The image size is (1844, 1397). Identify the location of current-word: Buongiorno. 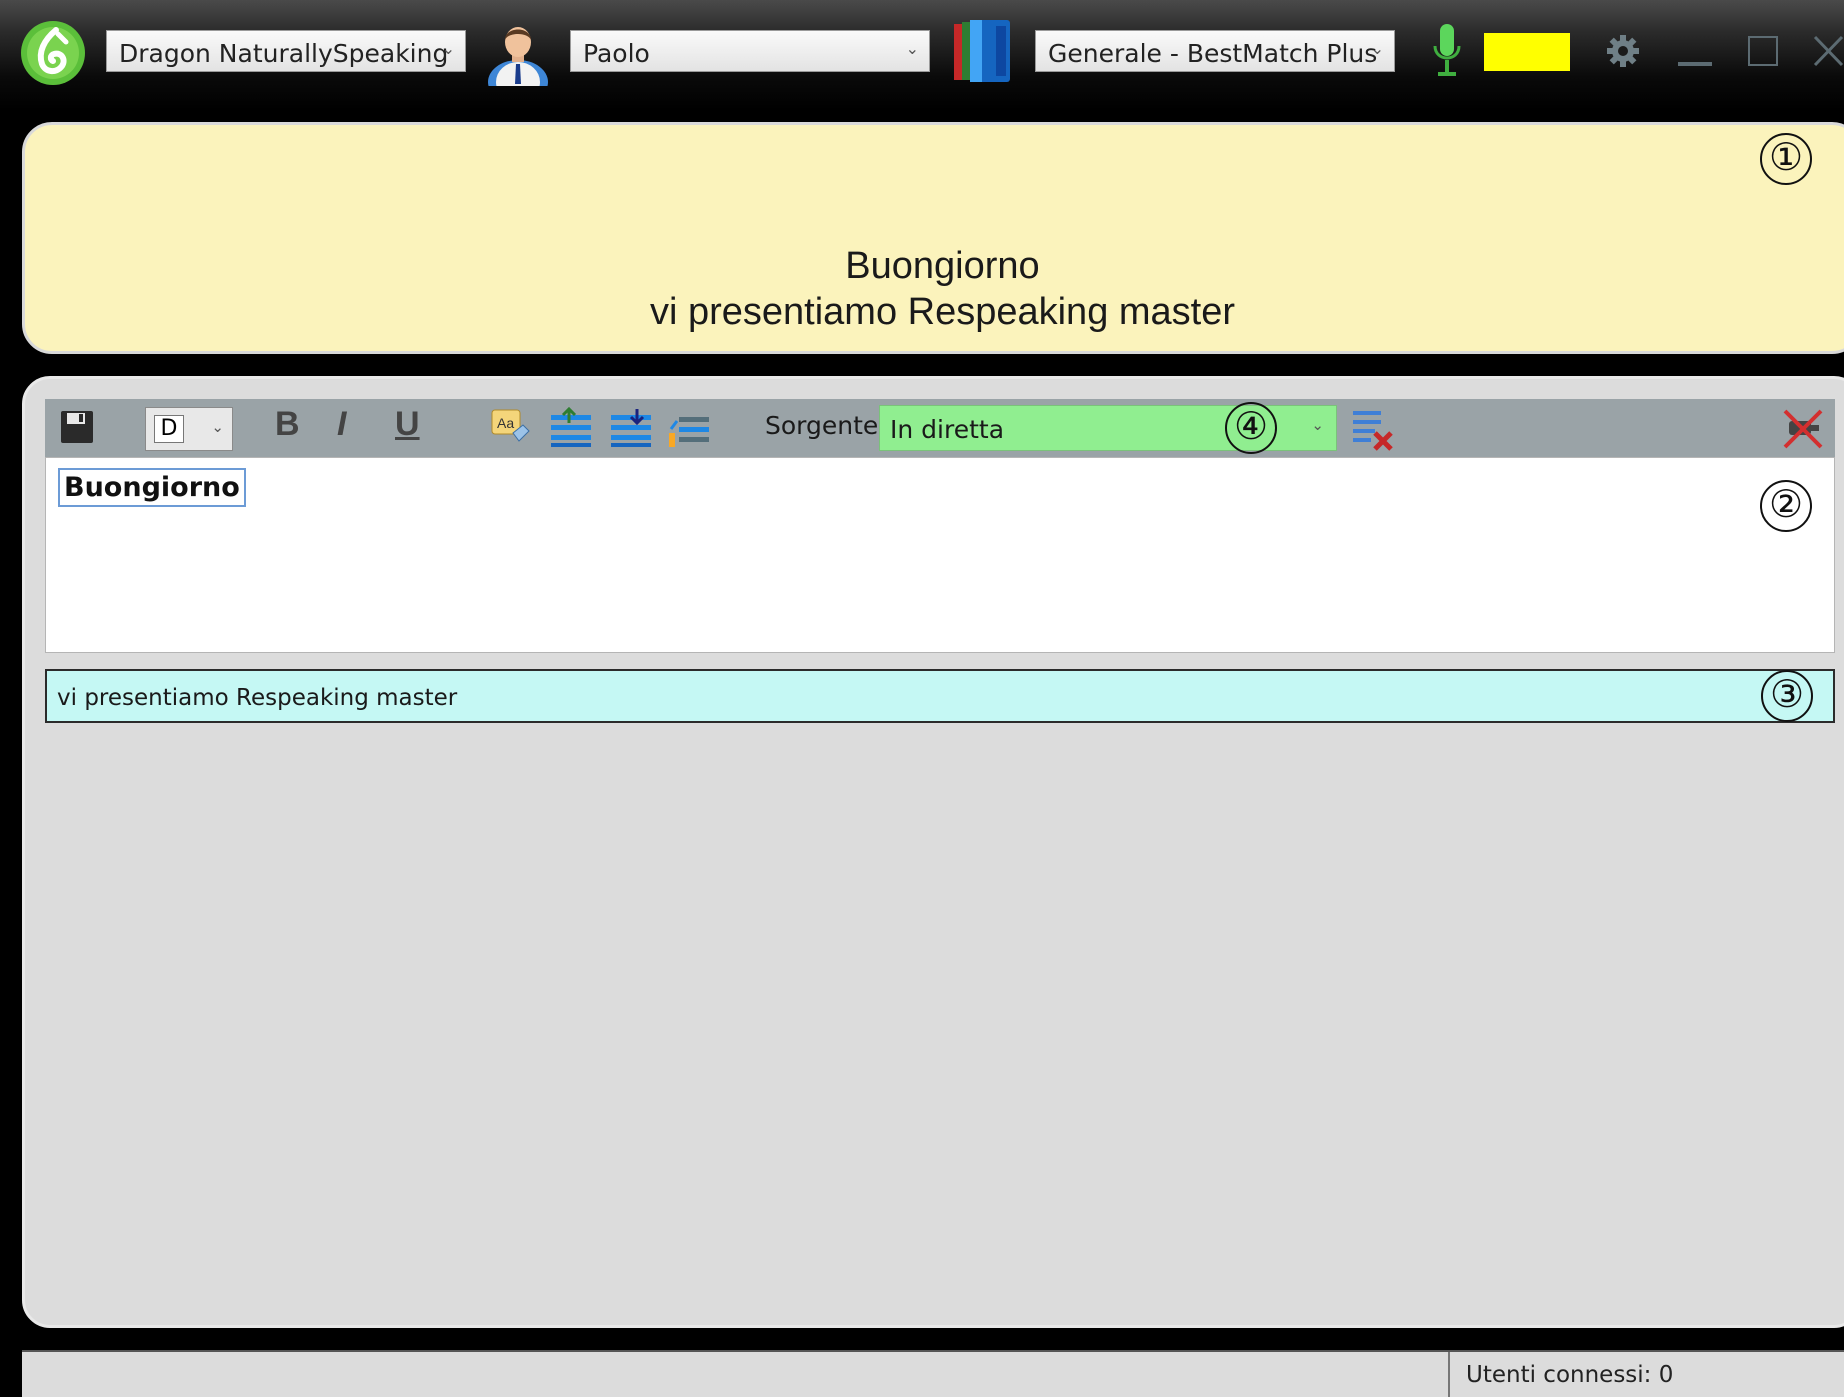
(152, 487).